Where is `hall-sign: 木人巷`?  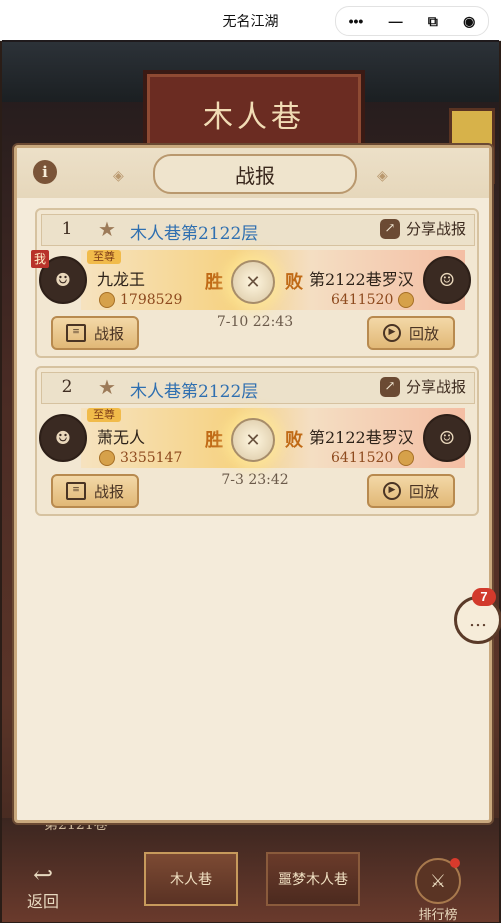
hall-sign: 木人巷 is located at coordinates (254, 113).